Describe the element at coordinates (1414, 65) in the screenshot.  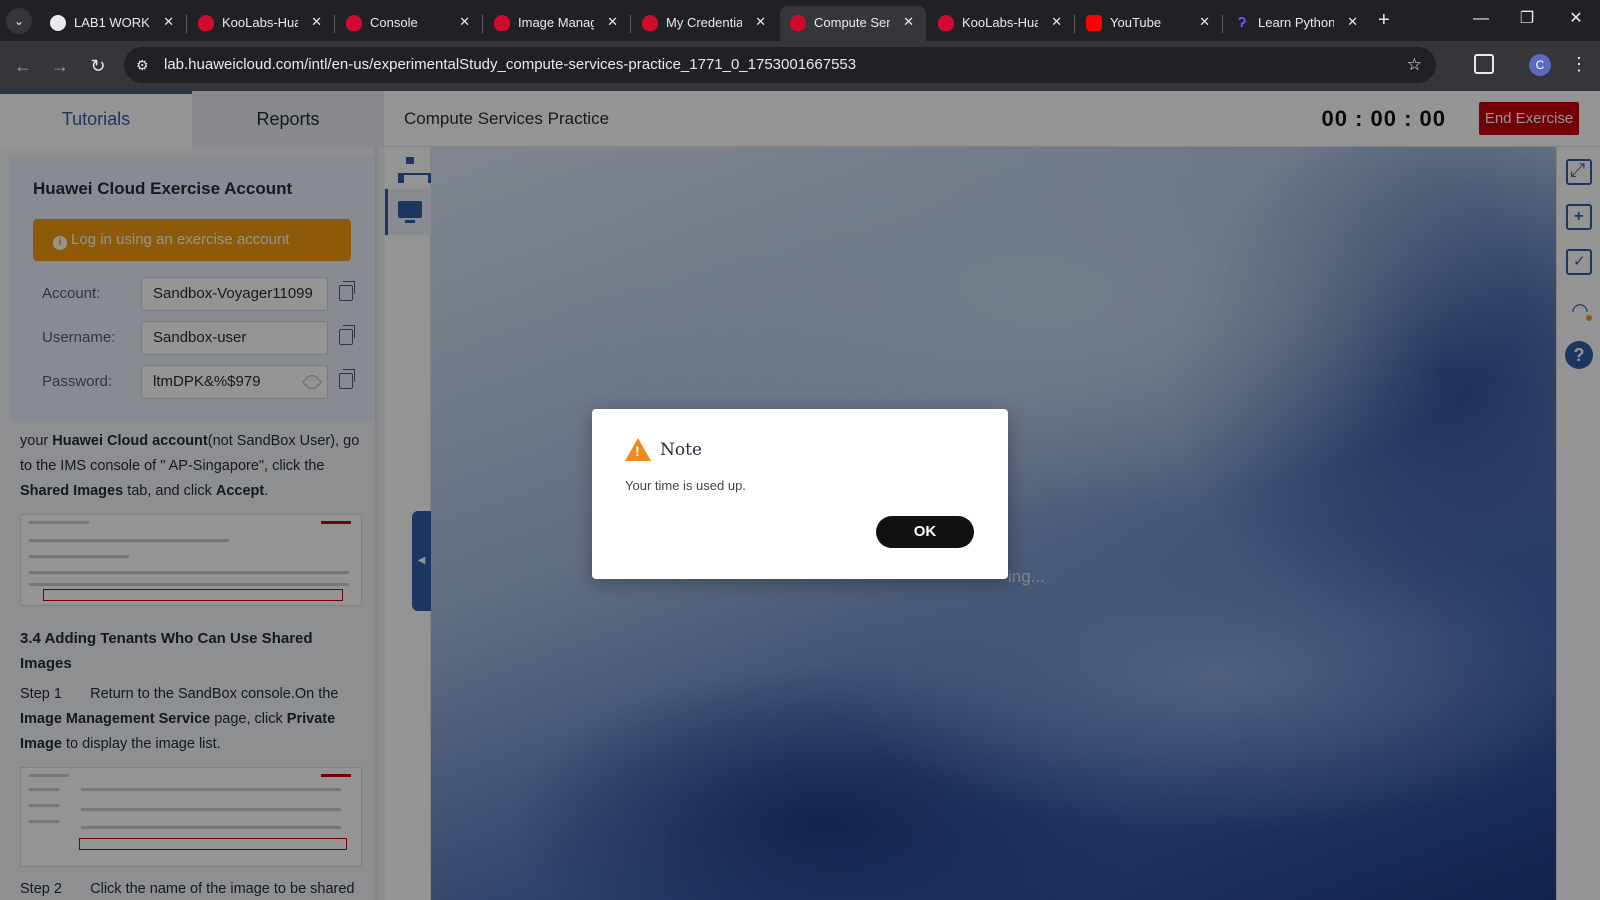
I see `bookmark-star-icon: ☆` at that location.